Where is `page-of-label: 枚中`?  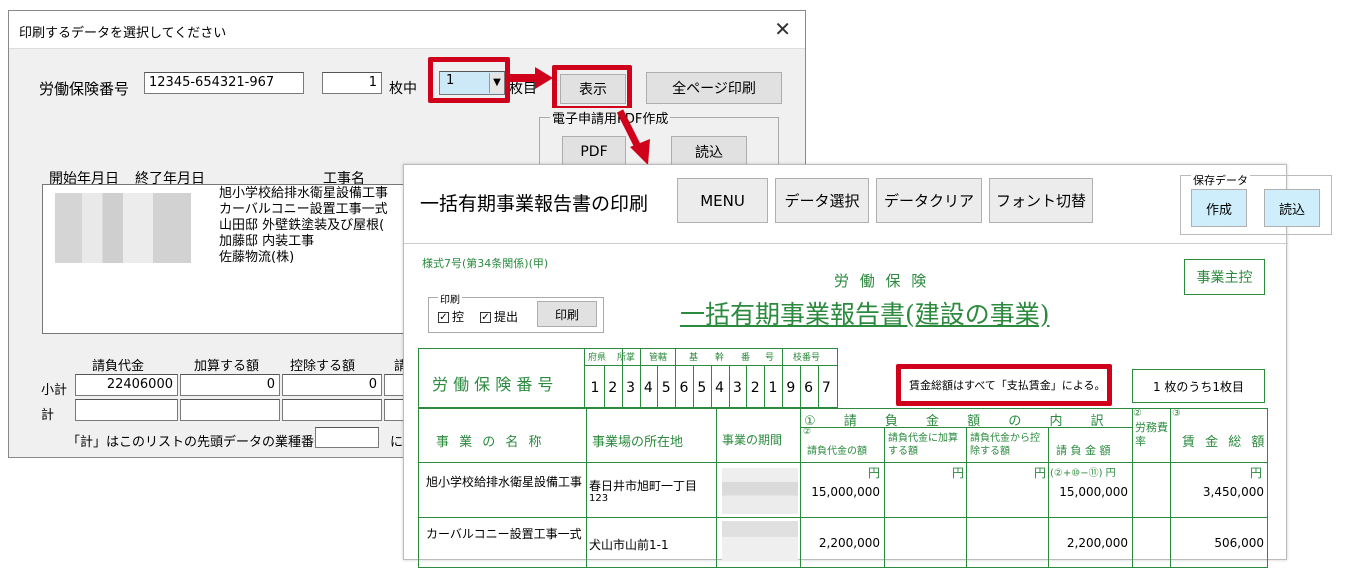 page-of-label: 枚中 is located at coordinates (403, 89).